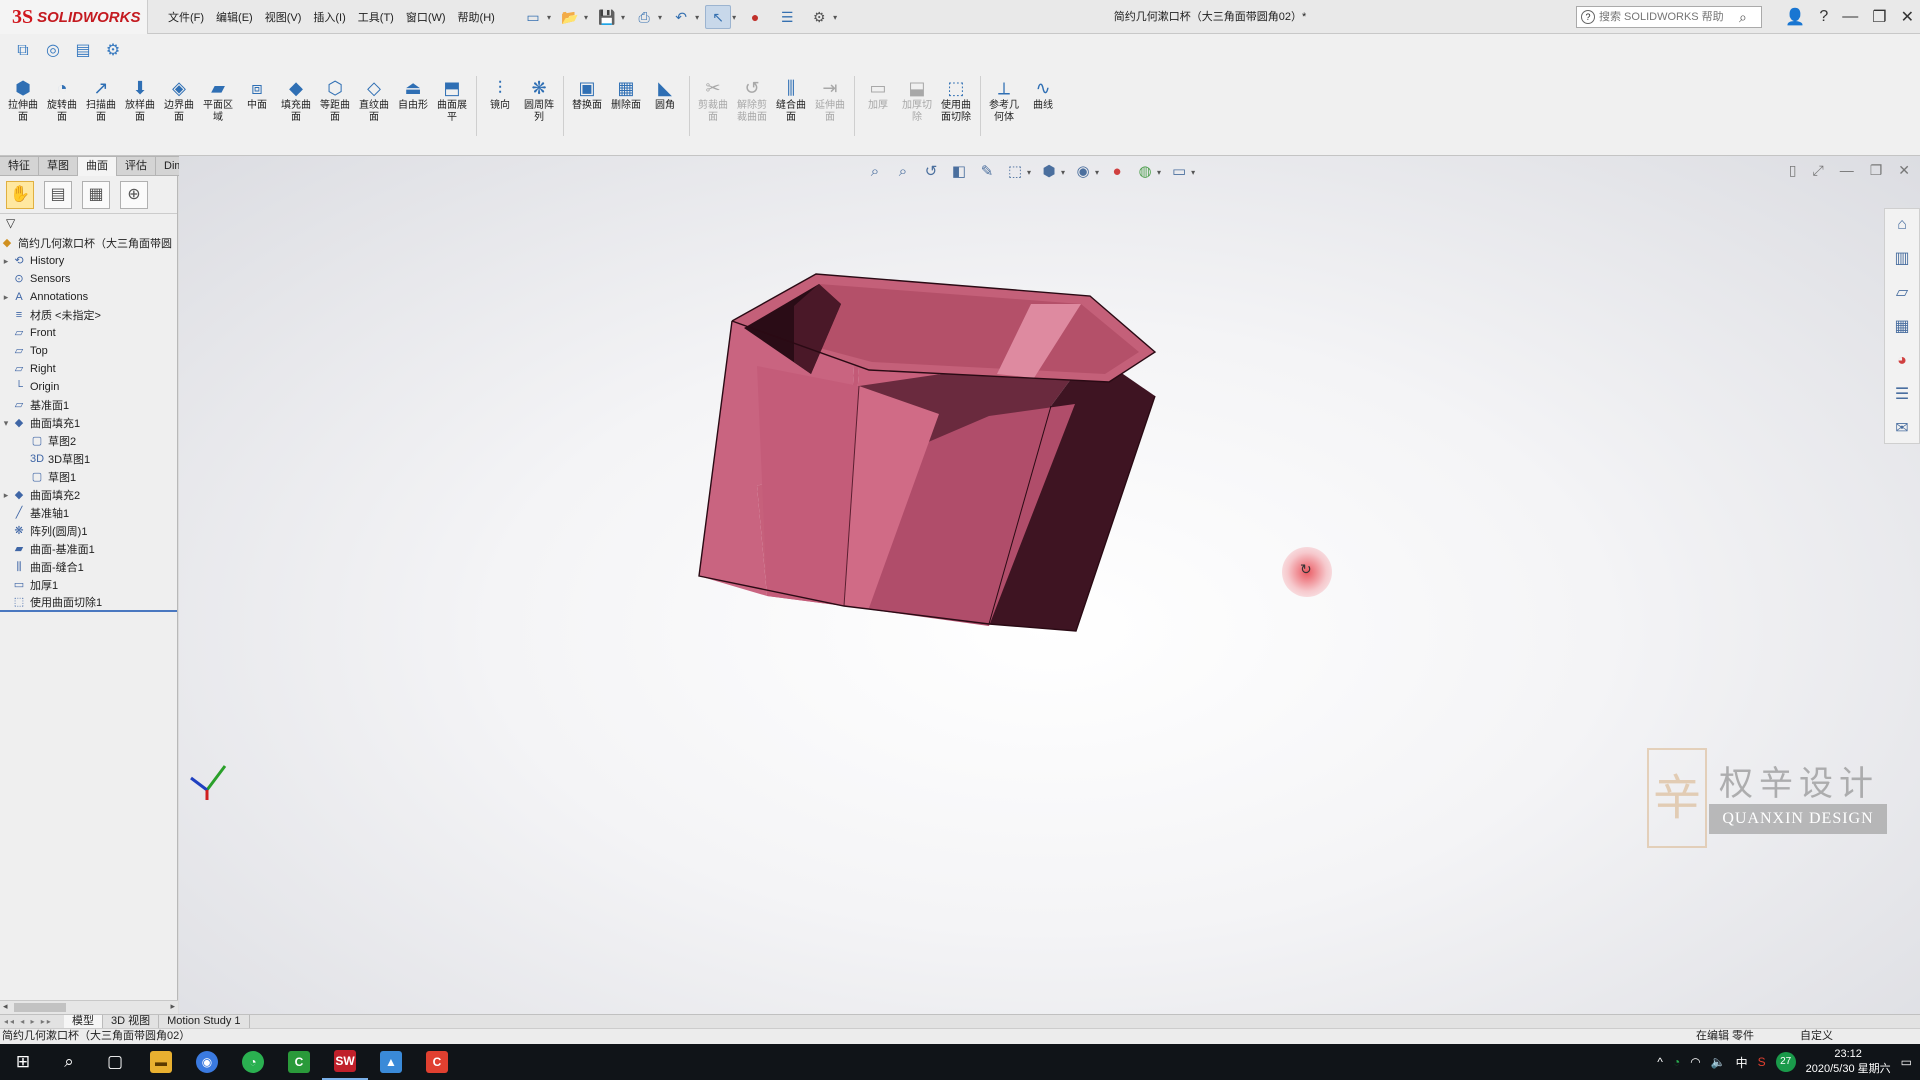 The image size is (1920, 1080). Describe the element at coordinates (218, 100) in the screenshot. I see `command-button: ▰ 平面区域` at that location.